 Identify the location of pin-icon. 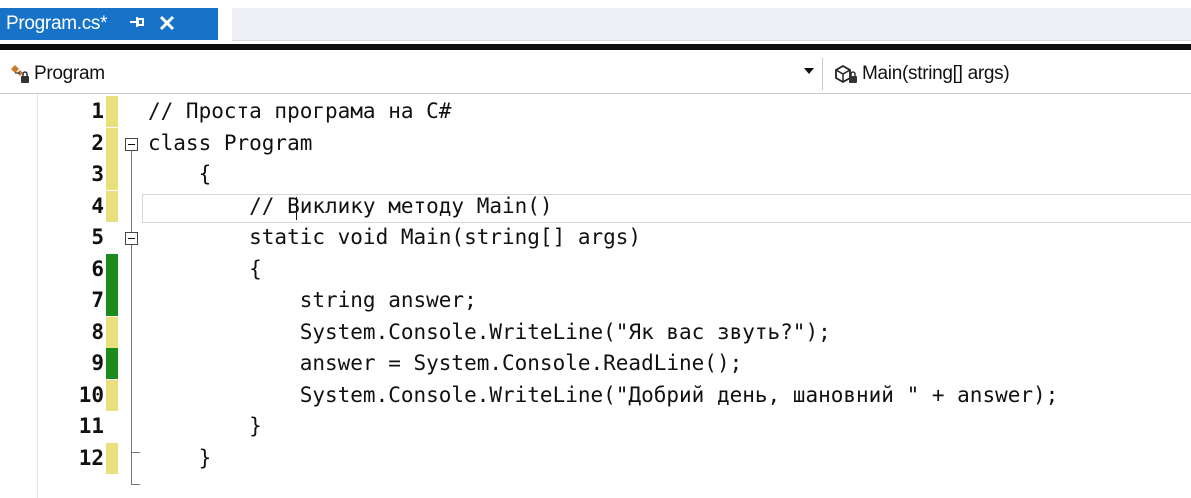
(137, 24).